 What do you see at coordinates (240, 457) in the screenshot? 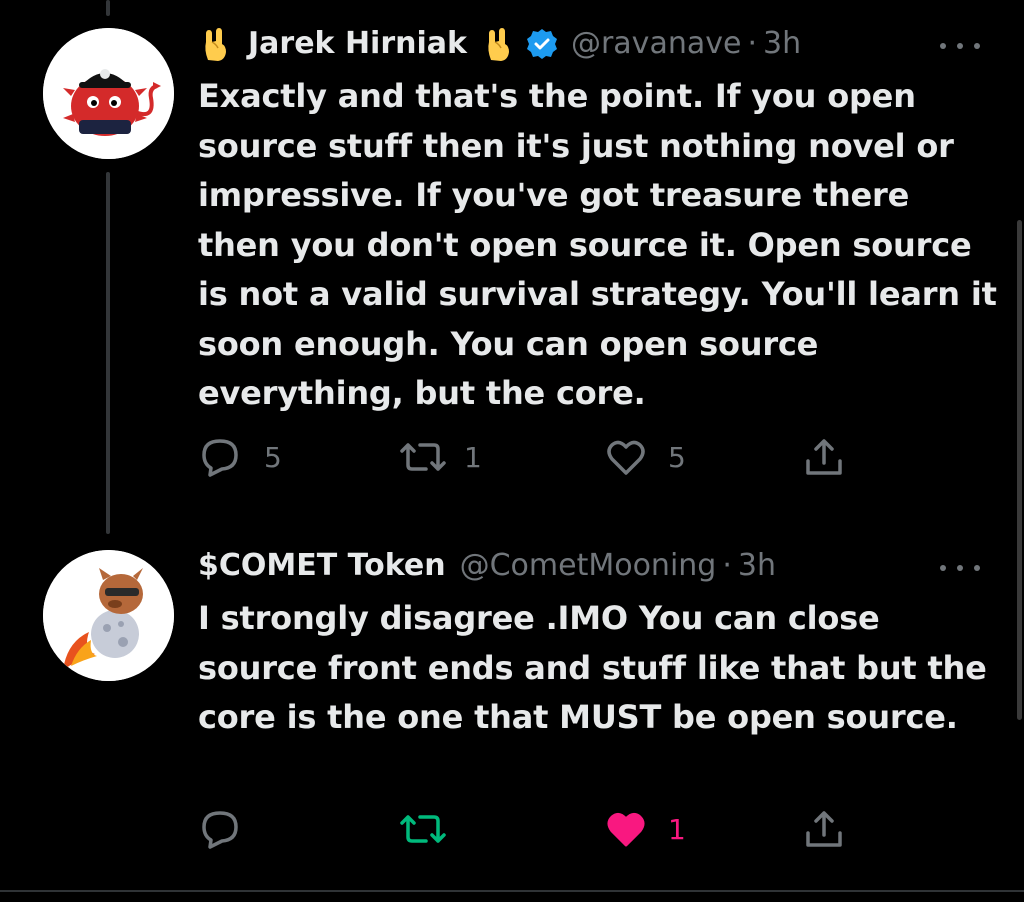
I see `reply-button: 5` at bounding box center [240, 457].